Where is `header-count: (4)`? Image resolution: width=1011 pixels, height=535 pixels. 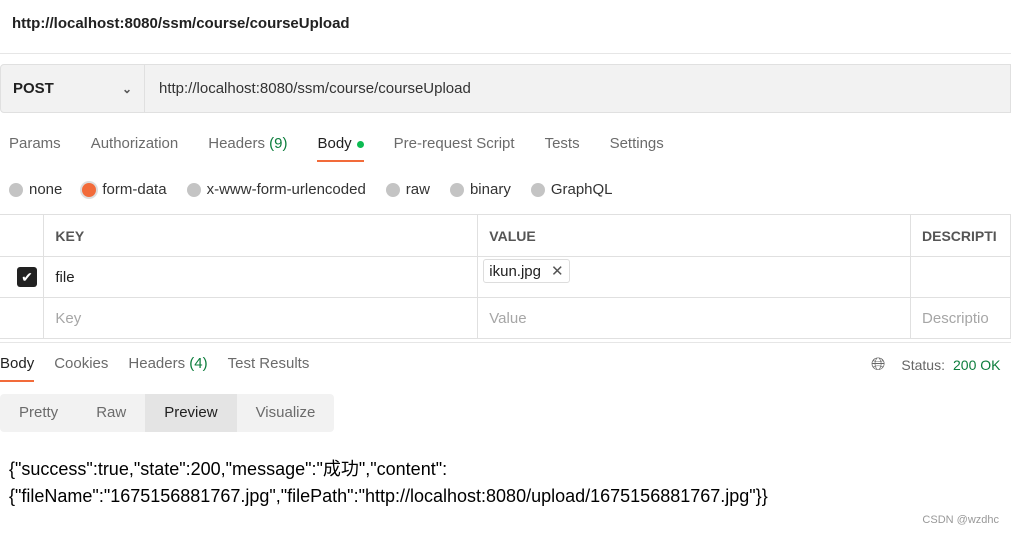
header-count: (4) is located at coordinates (198, 363).